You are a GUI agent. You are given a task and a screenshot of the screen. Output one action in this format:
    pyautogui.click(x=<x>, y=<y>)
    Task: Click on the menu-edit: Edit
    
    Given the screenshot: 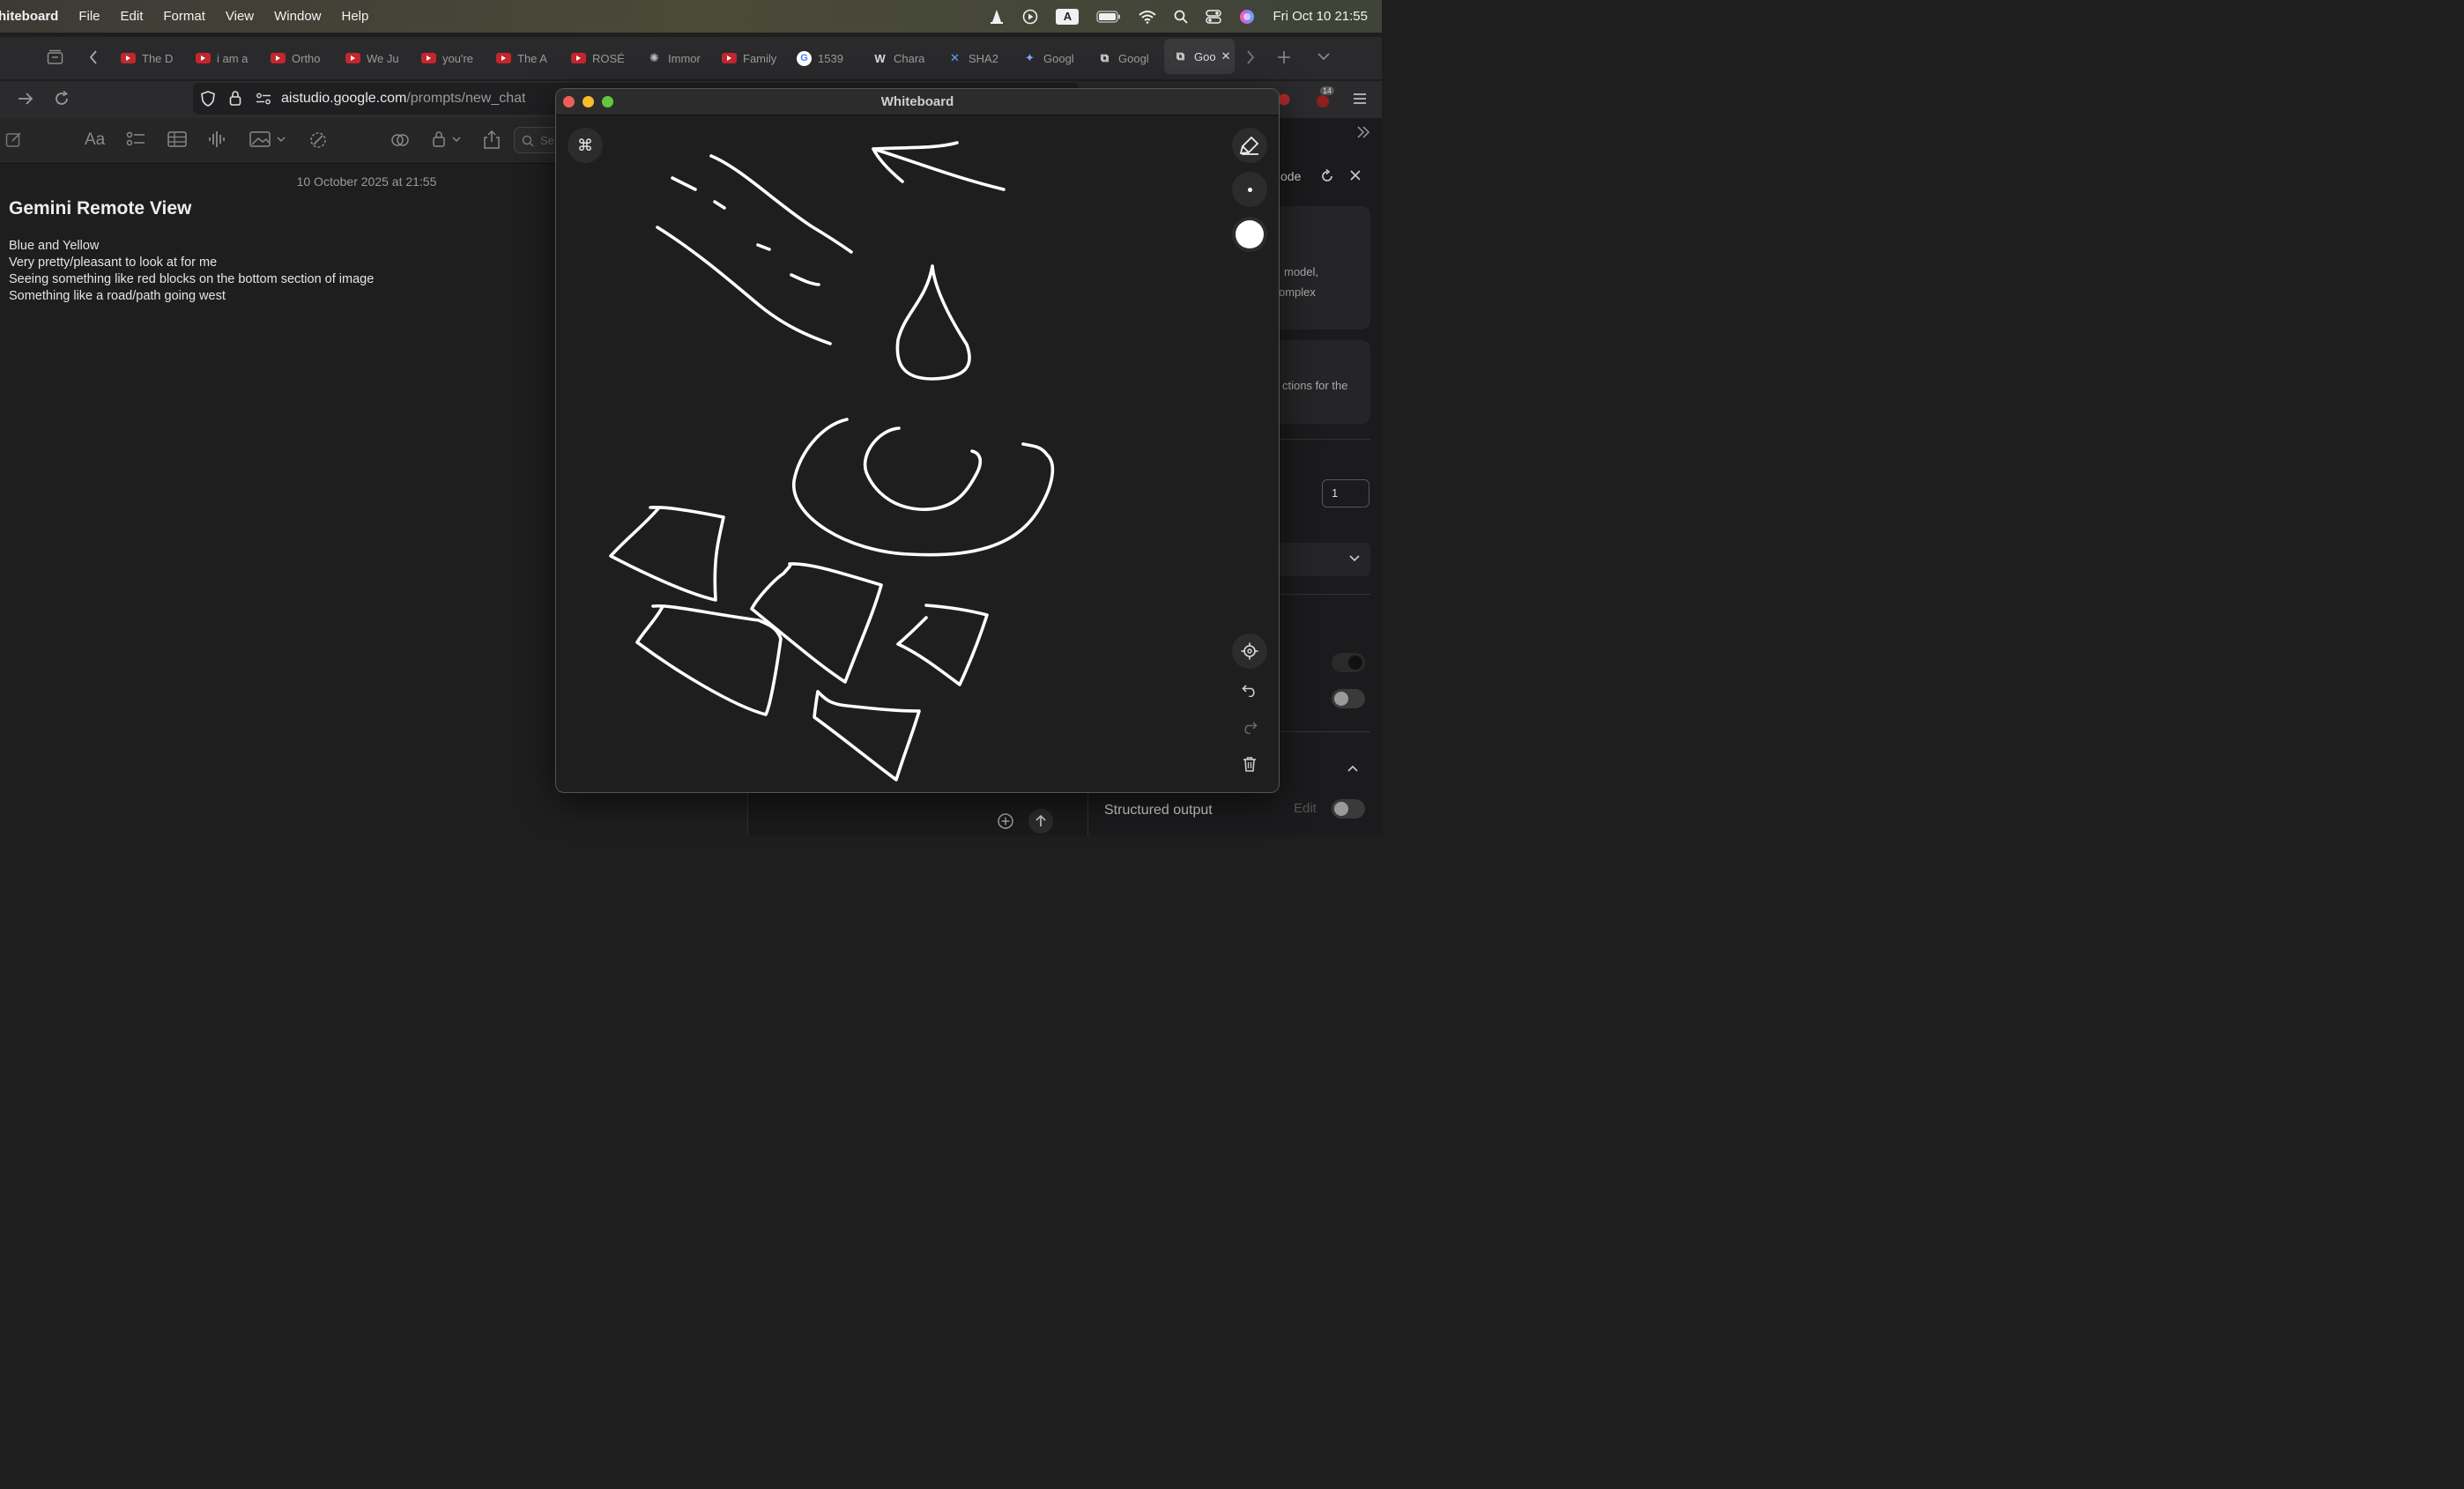 What is the action you would take?
    pyautogui.click(x=132, y=16)
    